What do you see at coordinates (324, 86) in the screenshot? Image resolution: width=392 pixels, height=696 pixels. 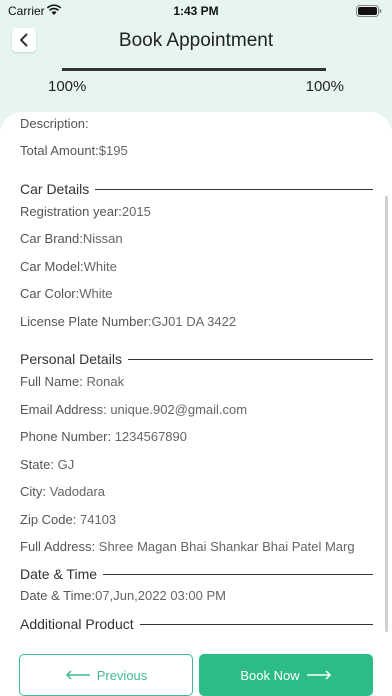 I see `progress-right-label: 100%` at bounding box center [324, 86].